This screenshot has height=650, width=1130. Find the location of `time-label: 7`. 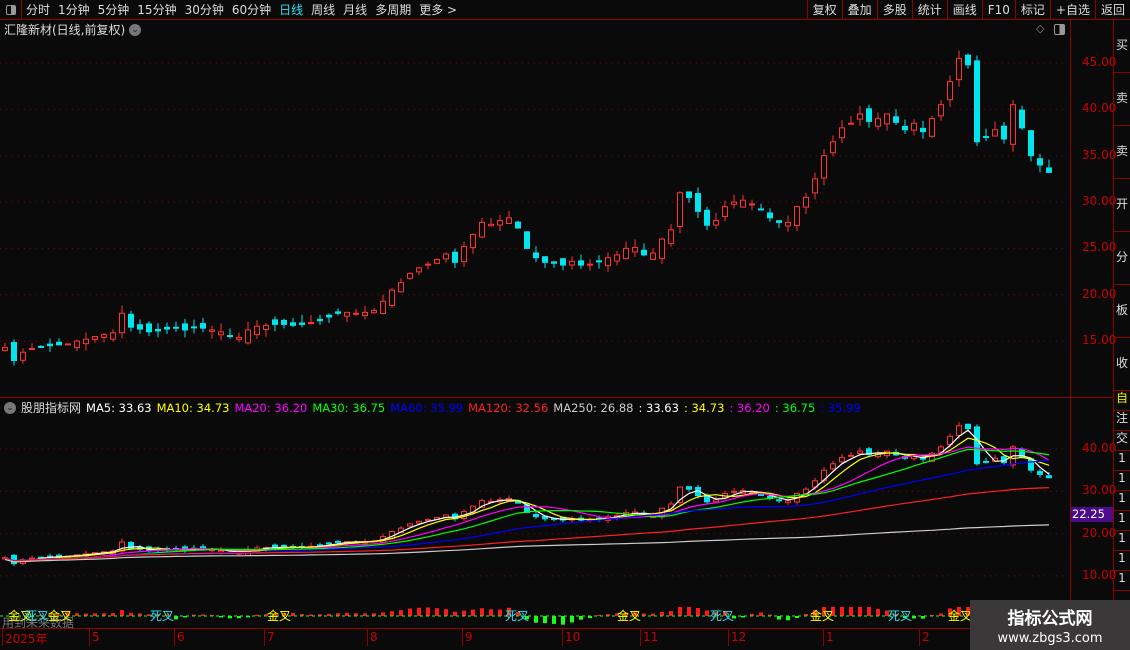

time-label: 7 is located at coordinates (271, 637).